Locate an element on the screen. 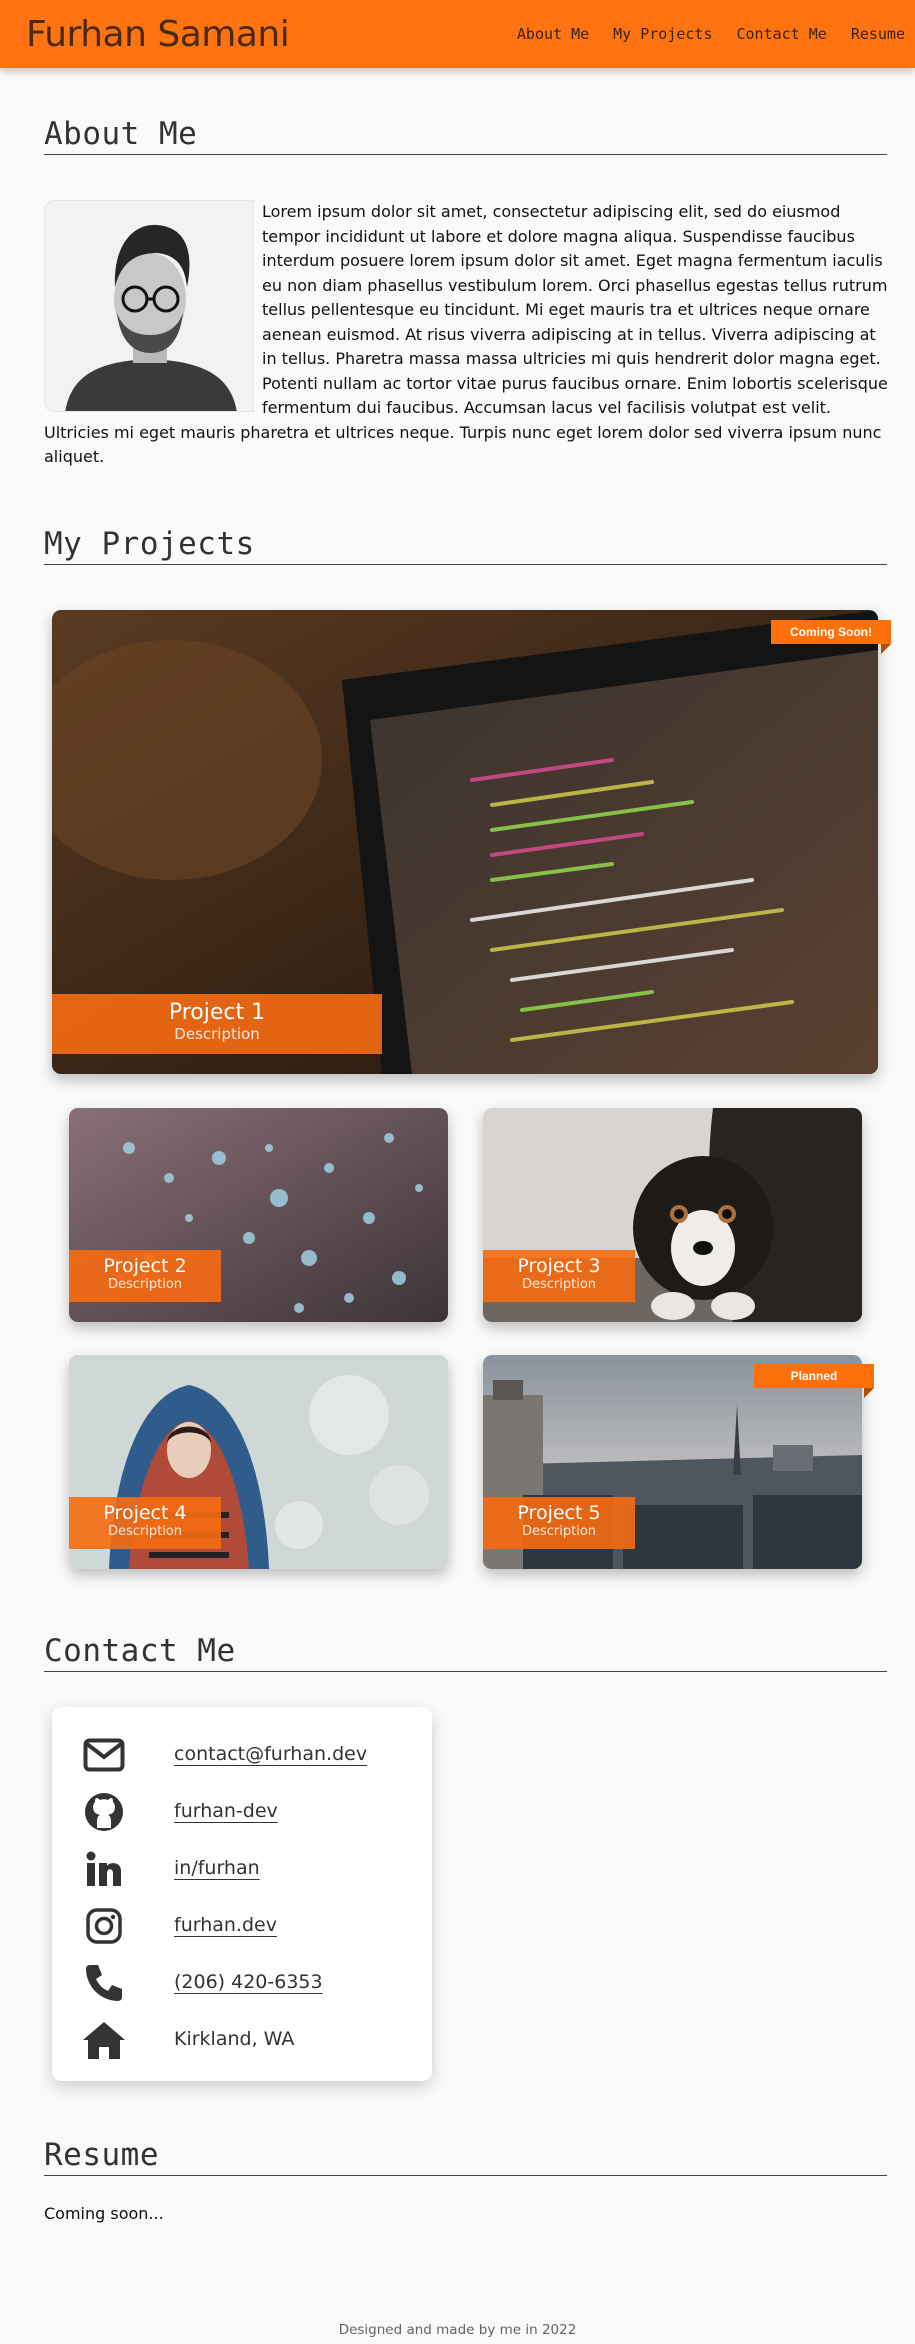 The height and width of the screenshot is (2344, 915). home-icon is located at coordinates (104, 2040).